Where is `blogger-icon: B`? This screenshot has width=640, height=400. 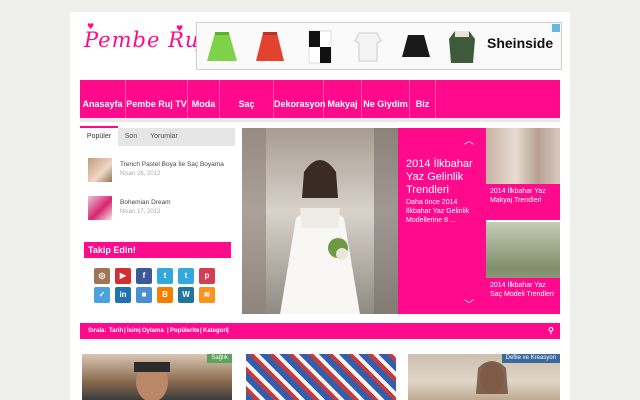
blogger-icon: B is located at coordinates (165, 295).